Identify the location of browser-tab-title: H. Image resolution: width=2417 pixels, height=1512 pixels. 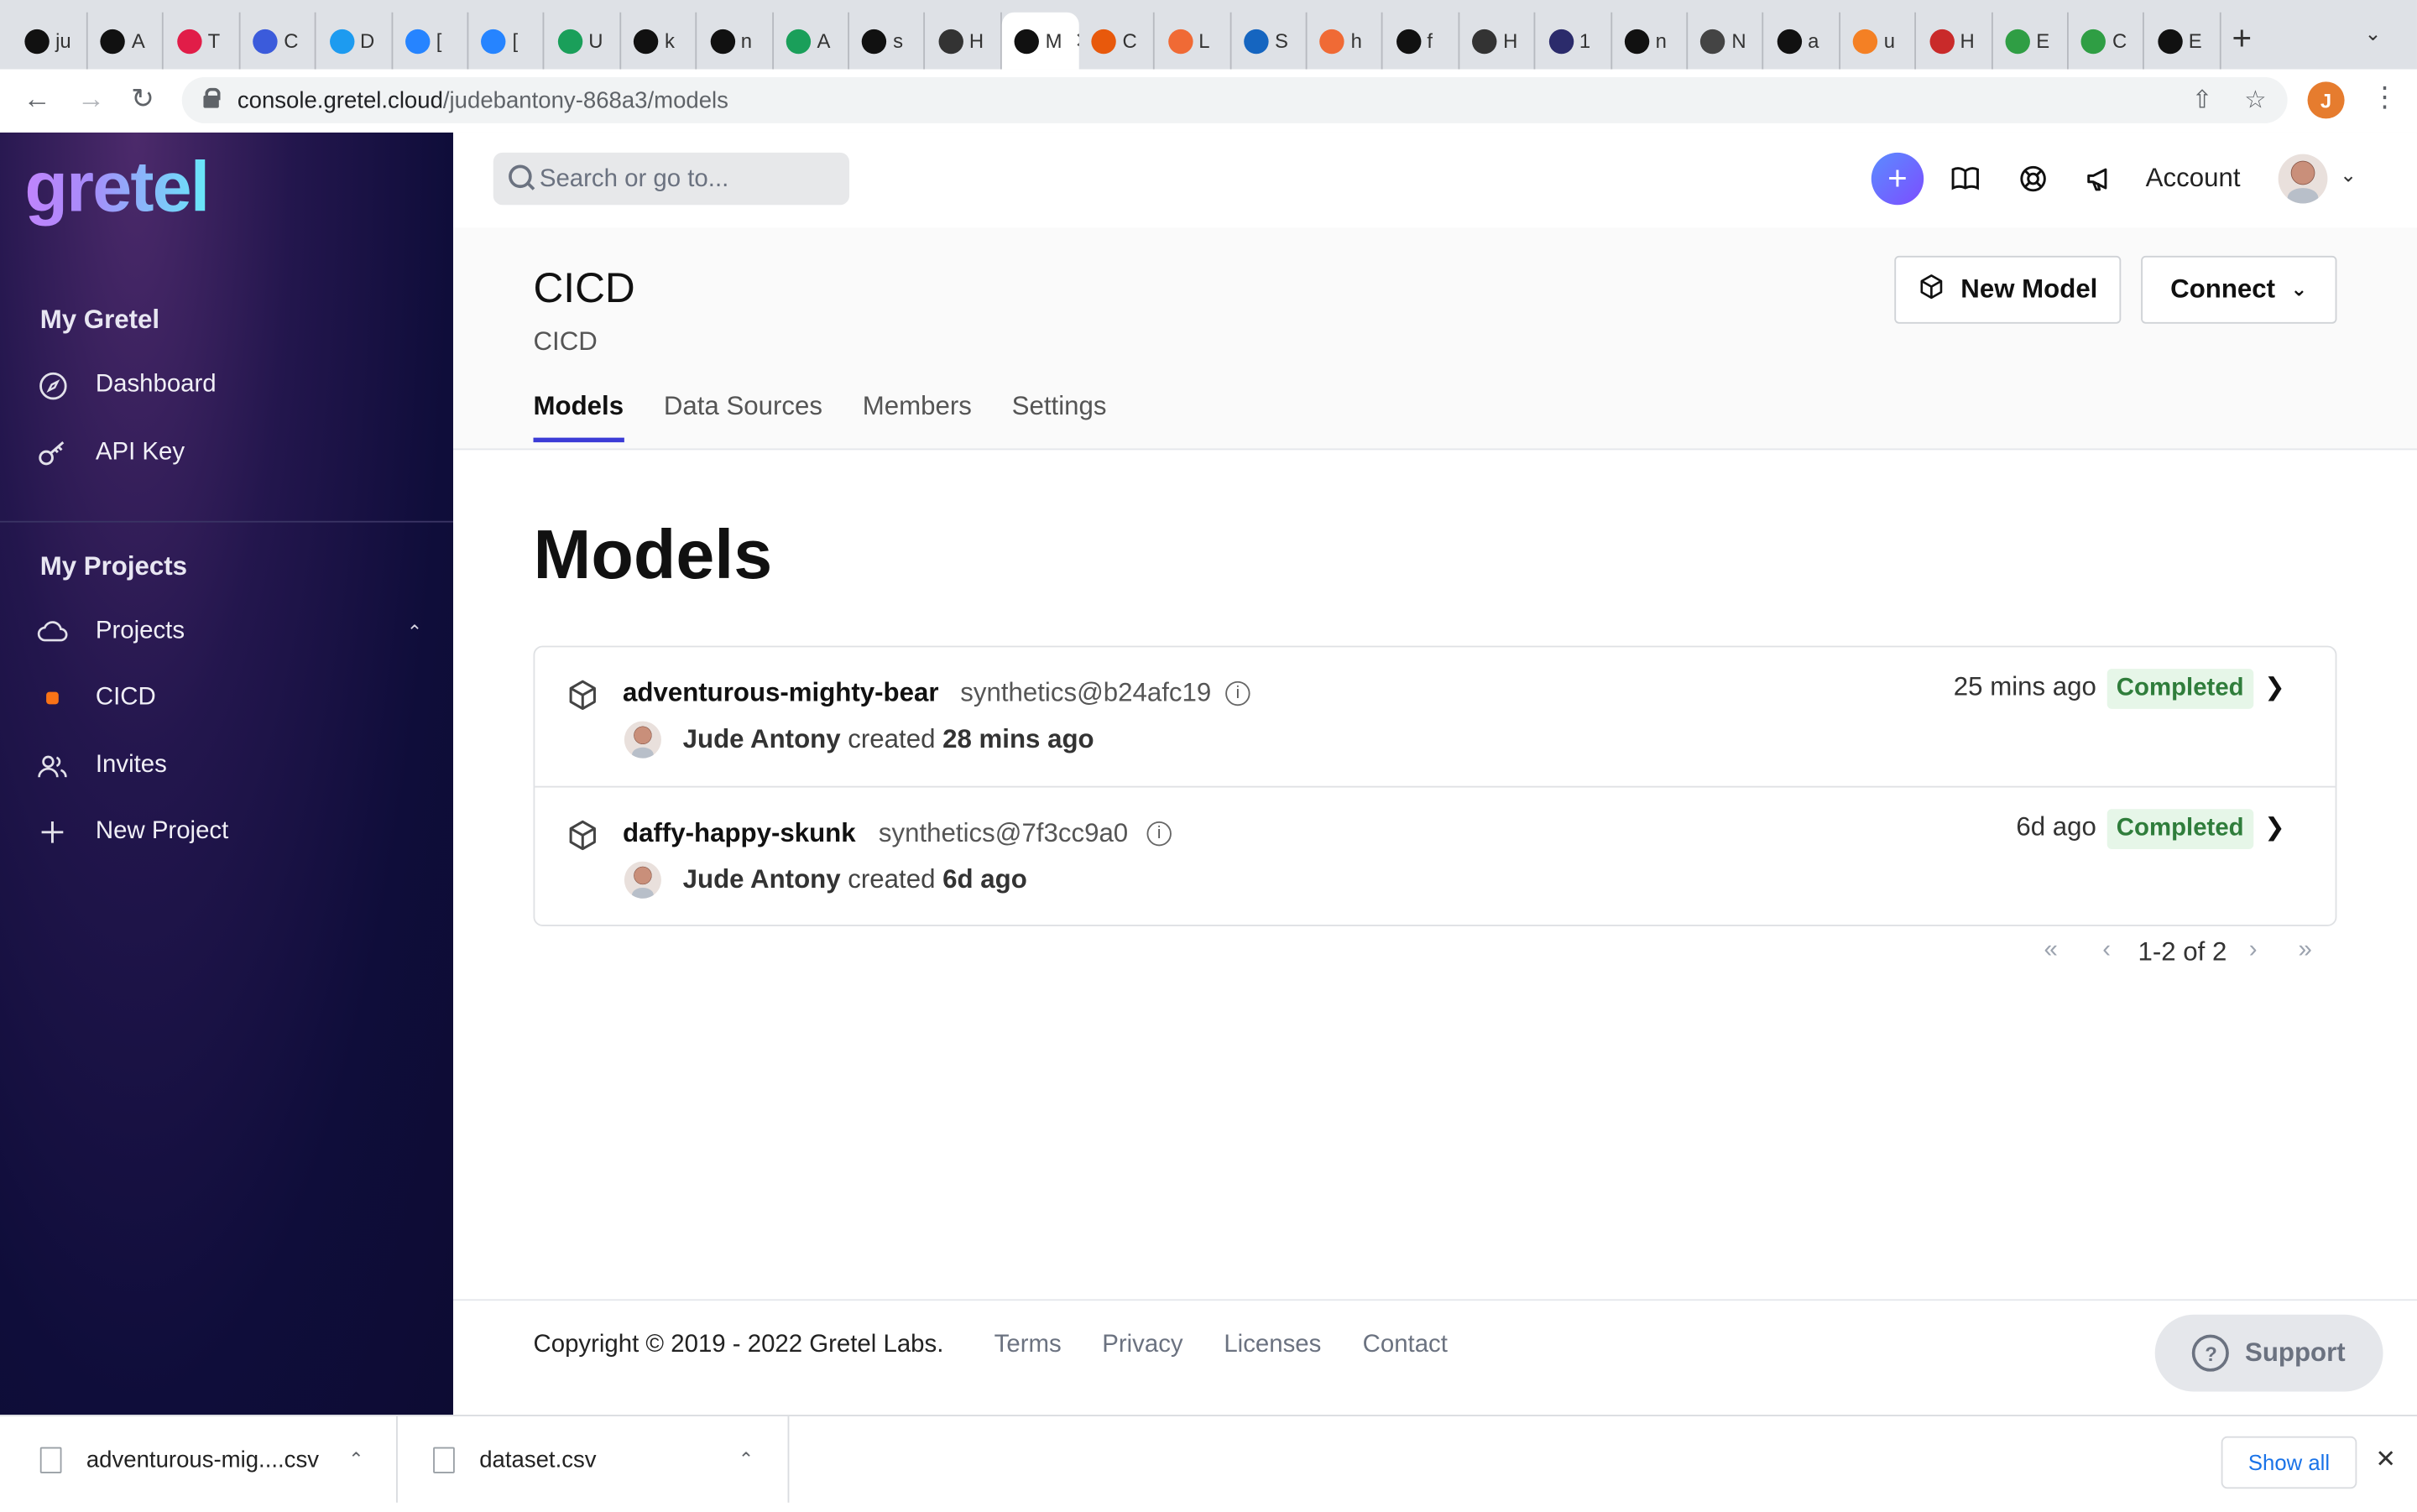
(976, 41).